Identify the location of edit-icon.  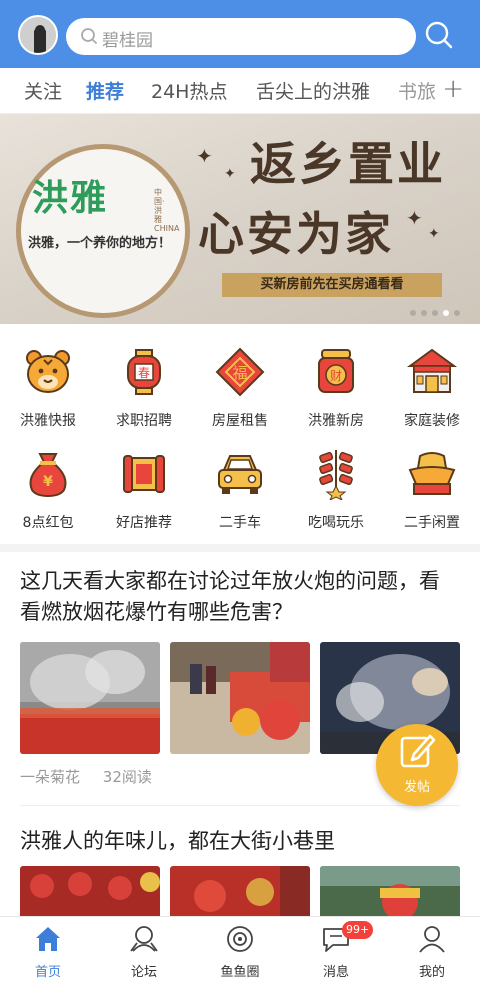
(418, 751).